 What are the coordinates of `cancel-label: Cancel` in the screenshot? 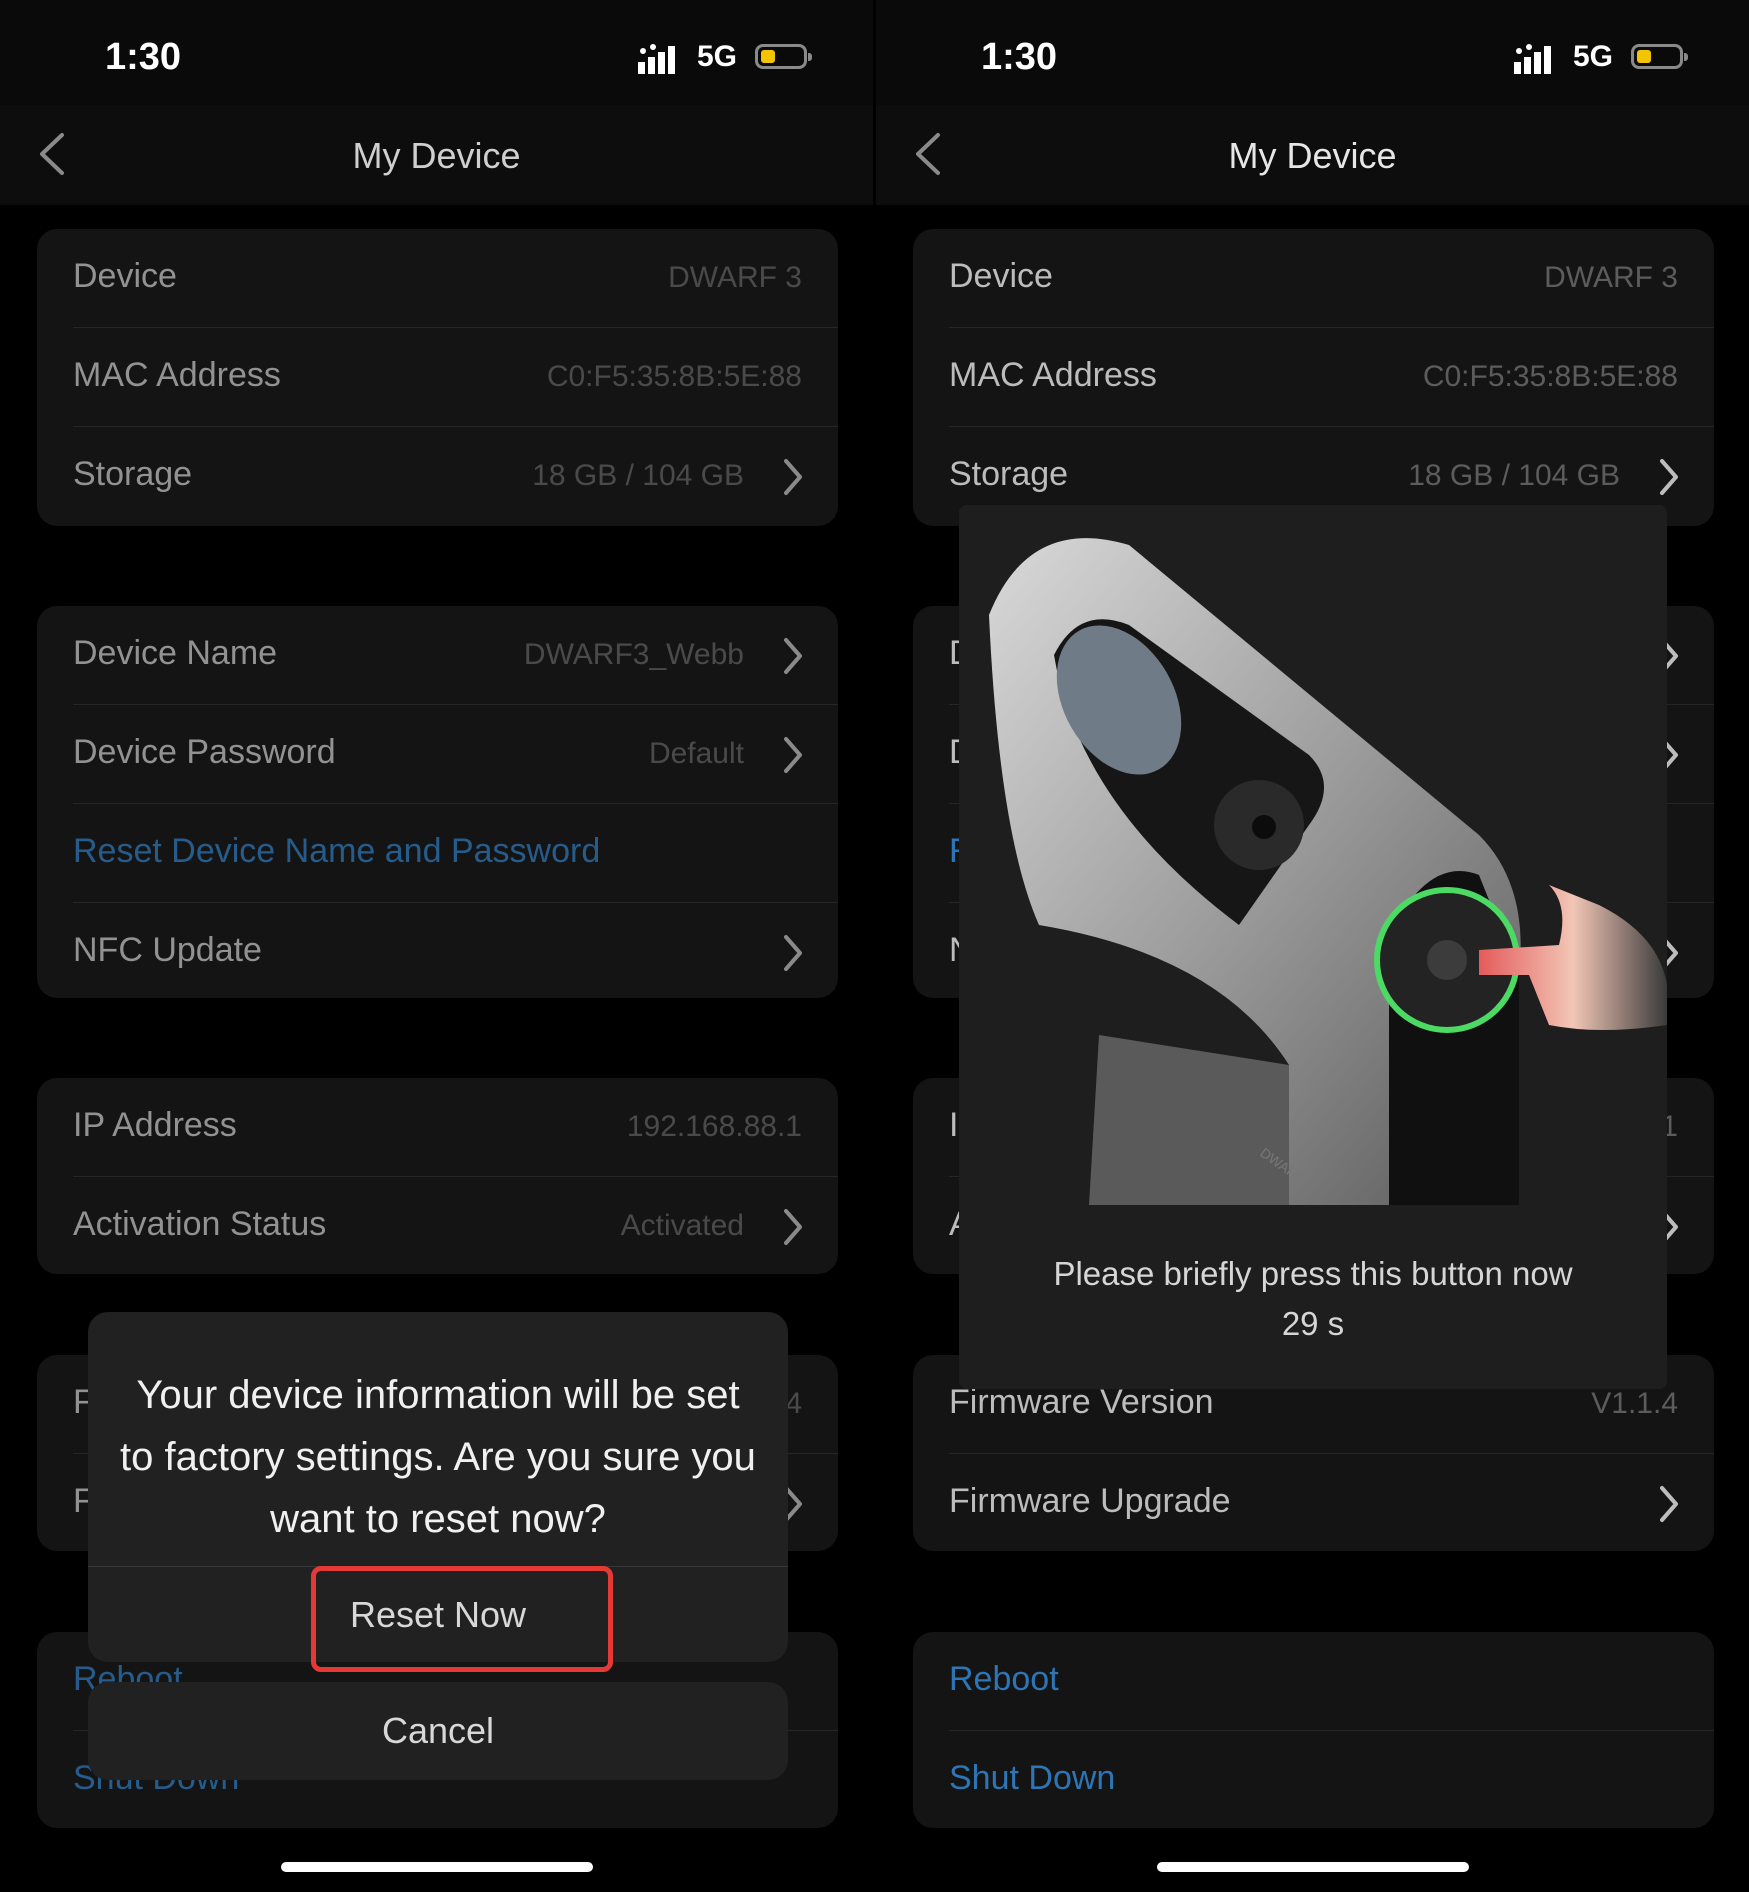 It's located at (438, 1730).